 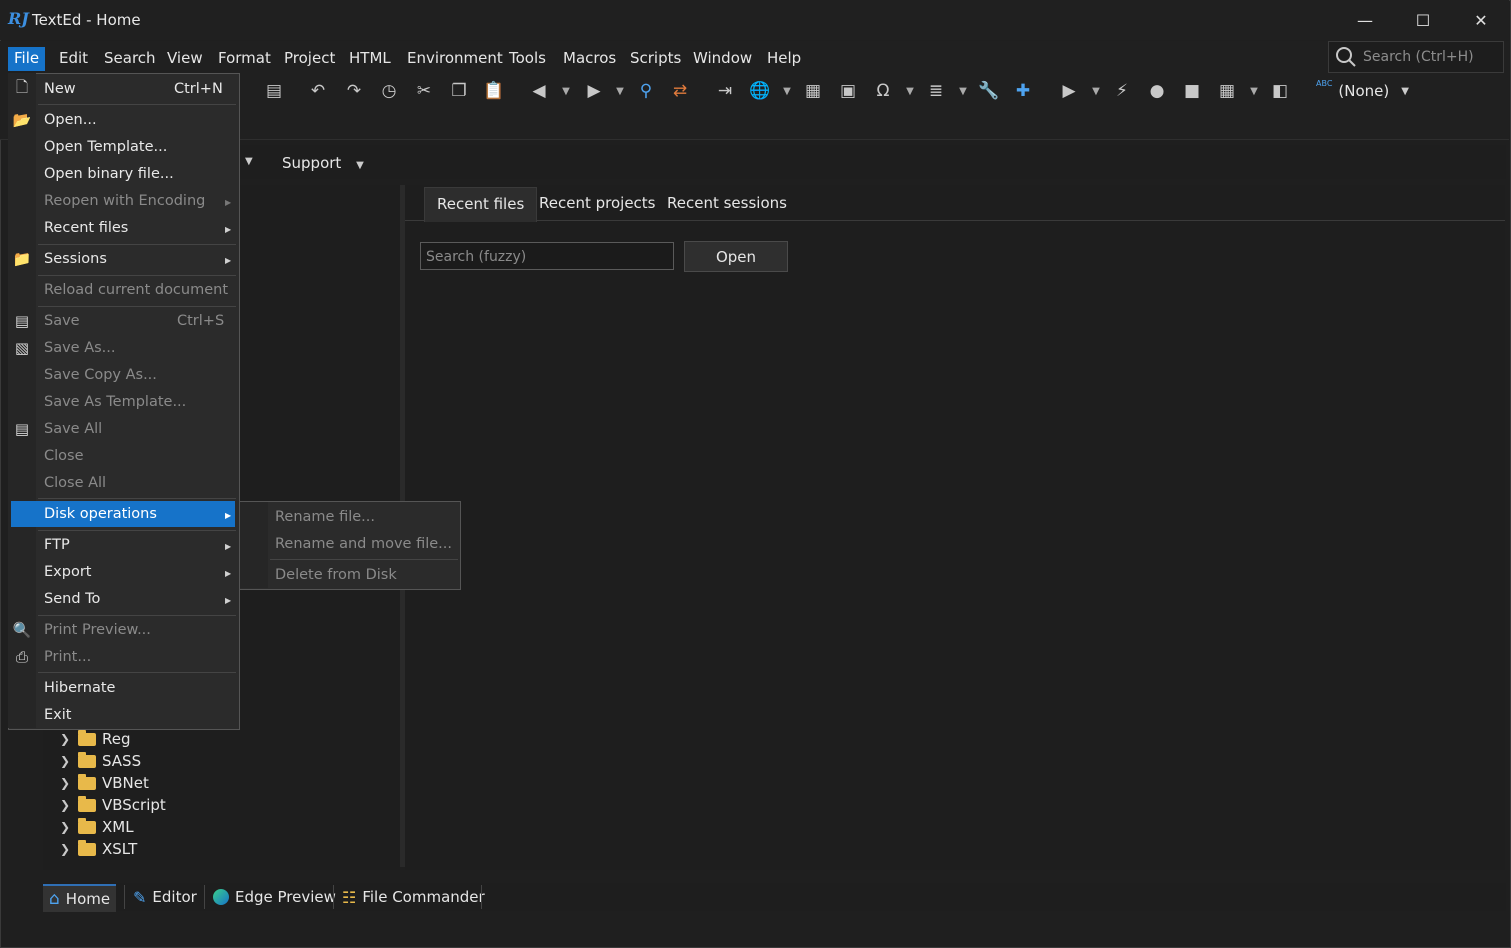 I want to click on menu-item-delete-from-disk: Delete from Disk, so click(x=336, y=575).